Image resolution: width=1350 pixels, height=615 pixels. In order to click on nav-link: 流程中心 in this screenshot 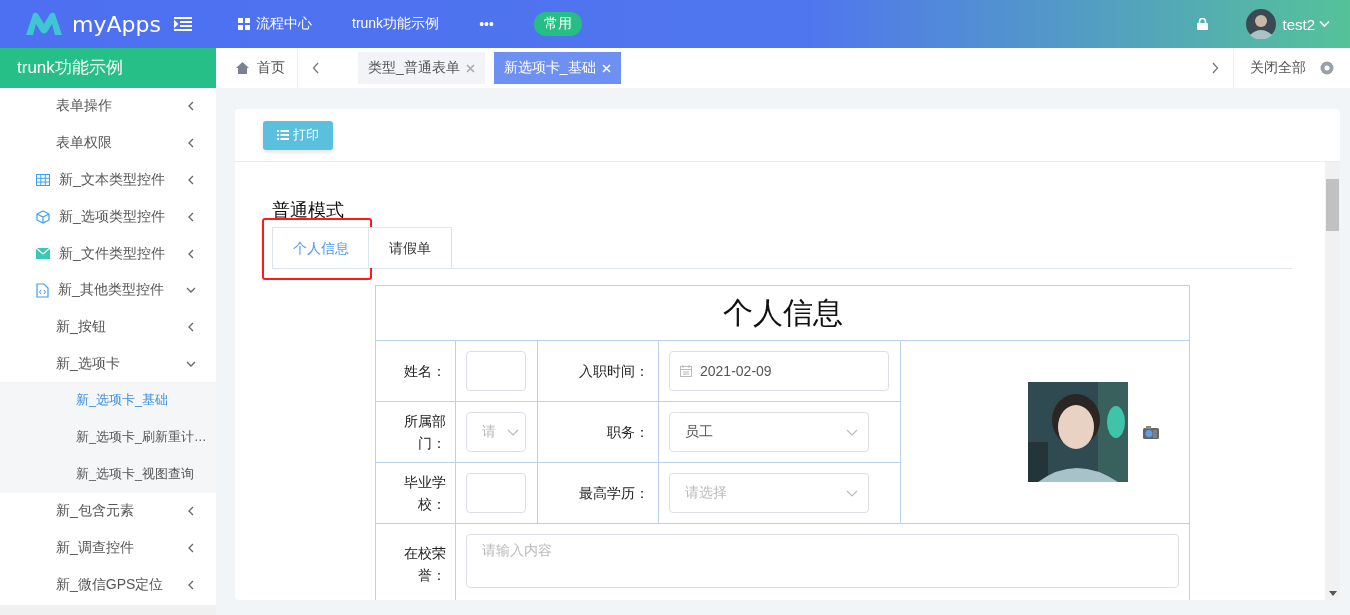, I will do `click(275, 24)`.